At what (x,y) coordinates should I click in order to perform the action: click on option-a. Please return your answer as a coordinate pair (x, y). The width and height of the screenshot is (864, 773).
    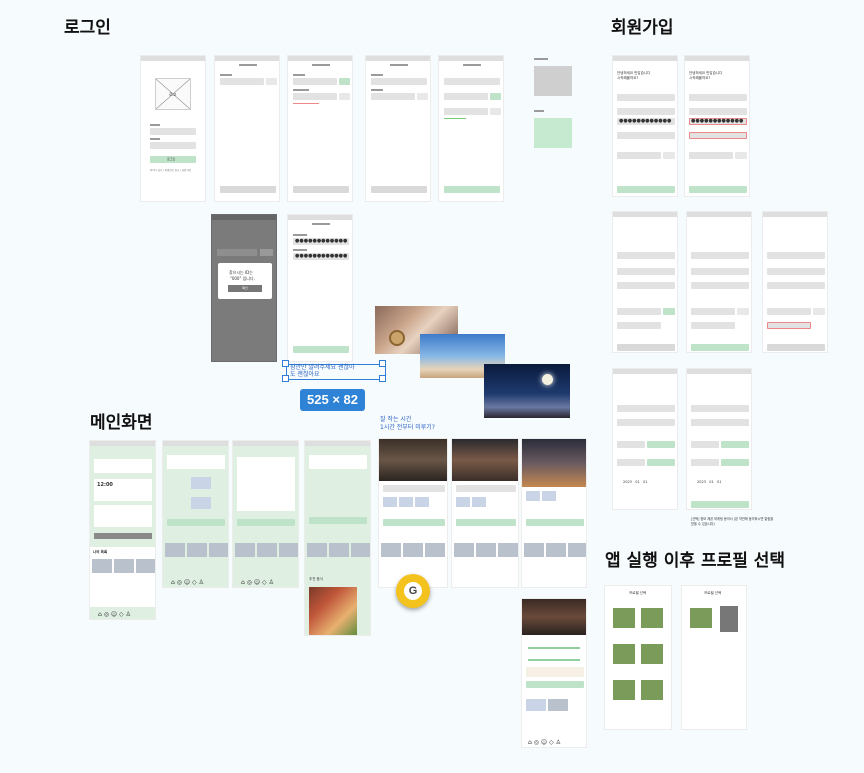
    Looking at the image, I should click on (705, 462).